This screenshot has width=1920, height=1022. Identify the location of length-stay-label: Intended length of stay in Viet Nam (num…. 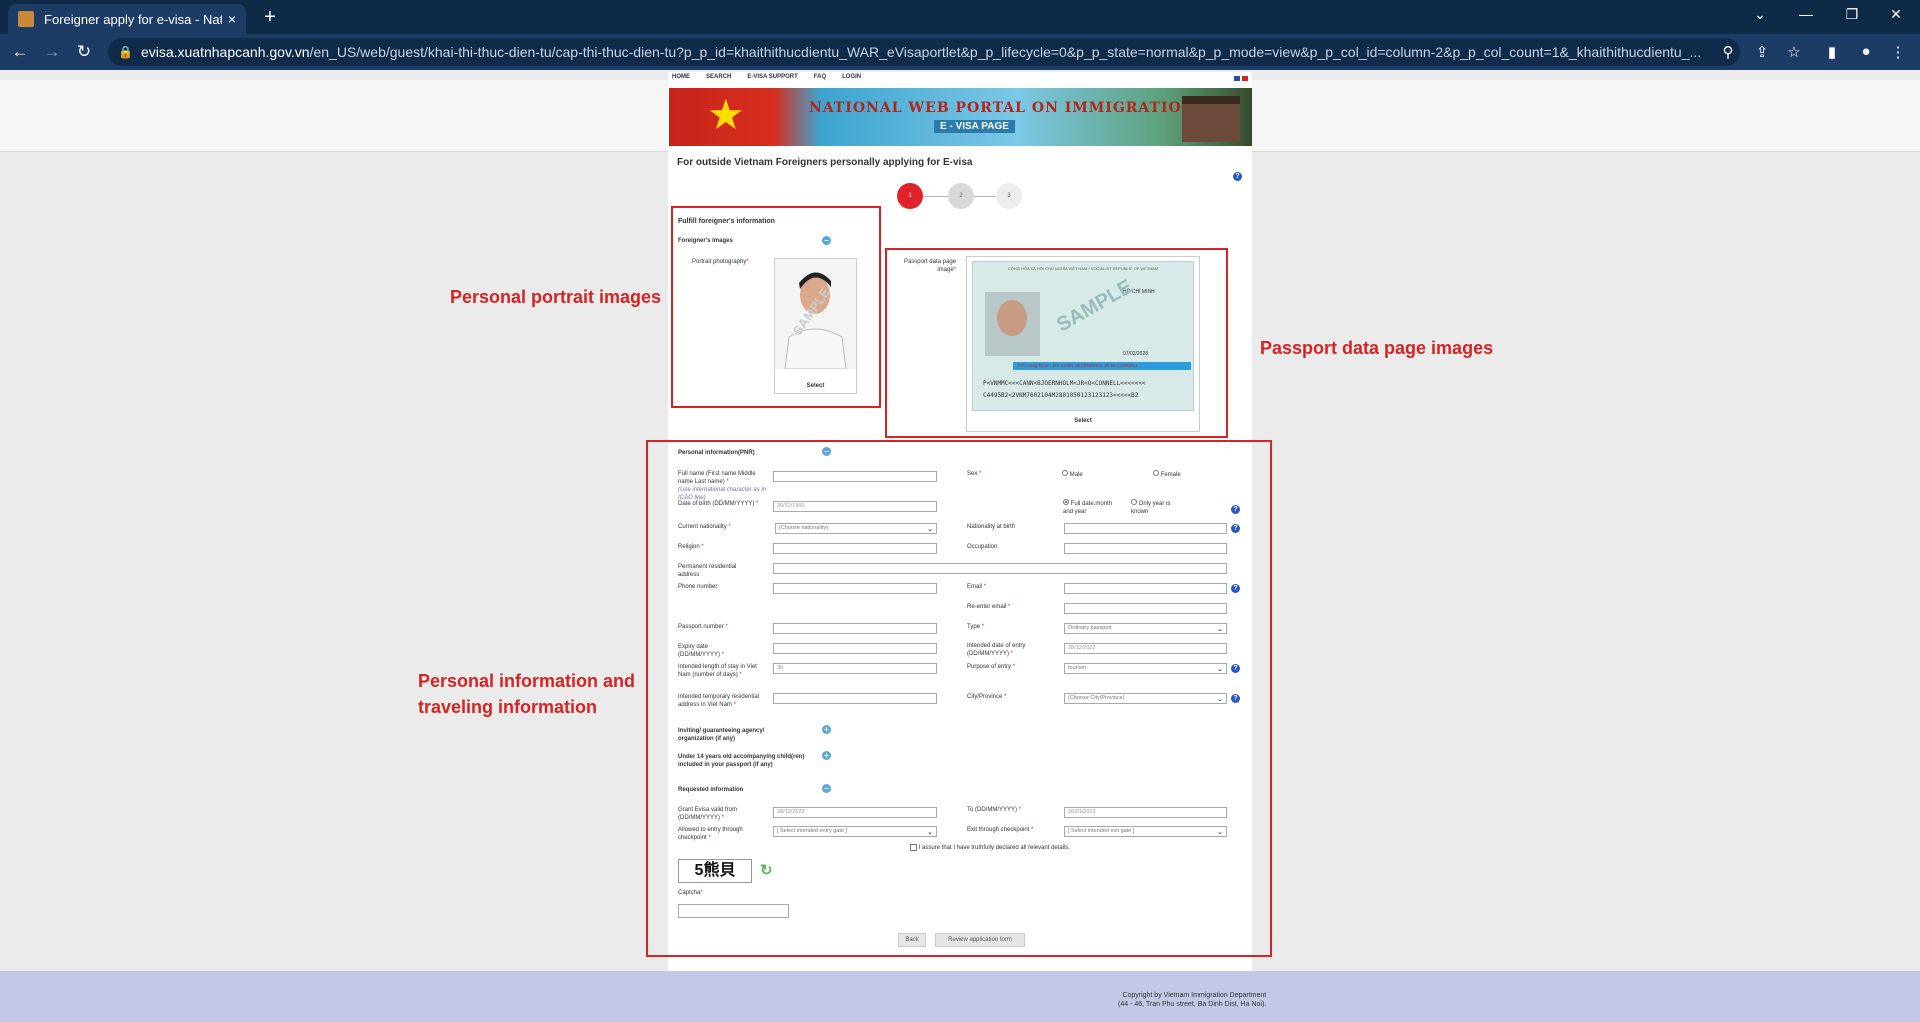
(717, 671).